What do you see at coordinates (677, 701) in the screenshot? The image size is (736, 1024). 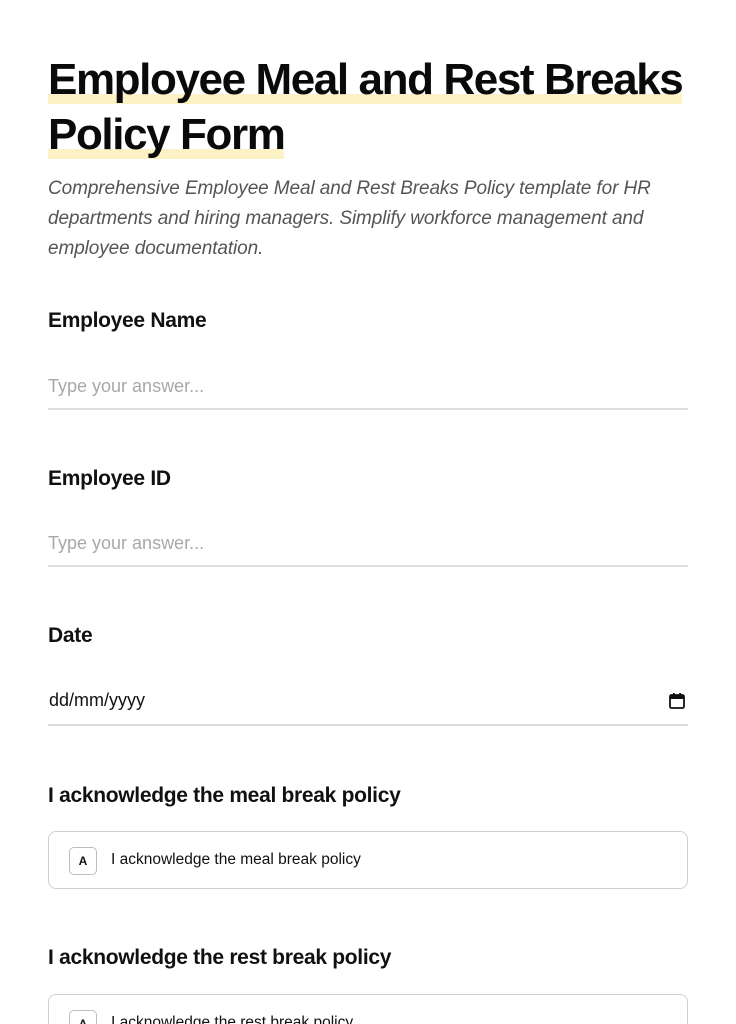 I see `calendar-icon` at bounding box center [677, 701].